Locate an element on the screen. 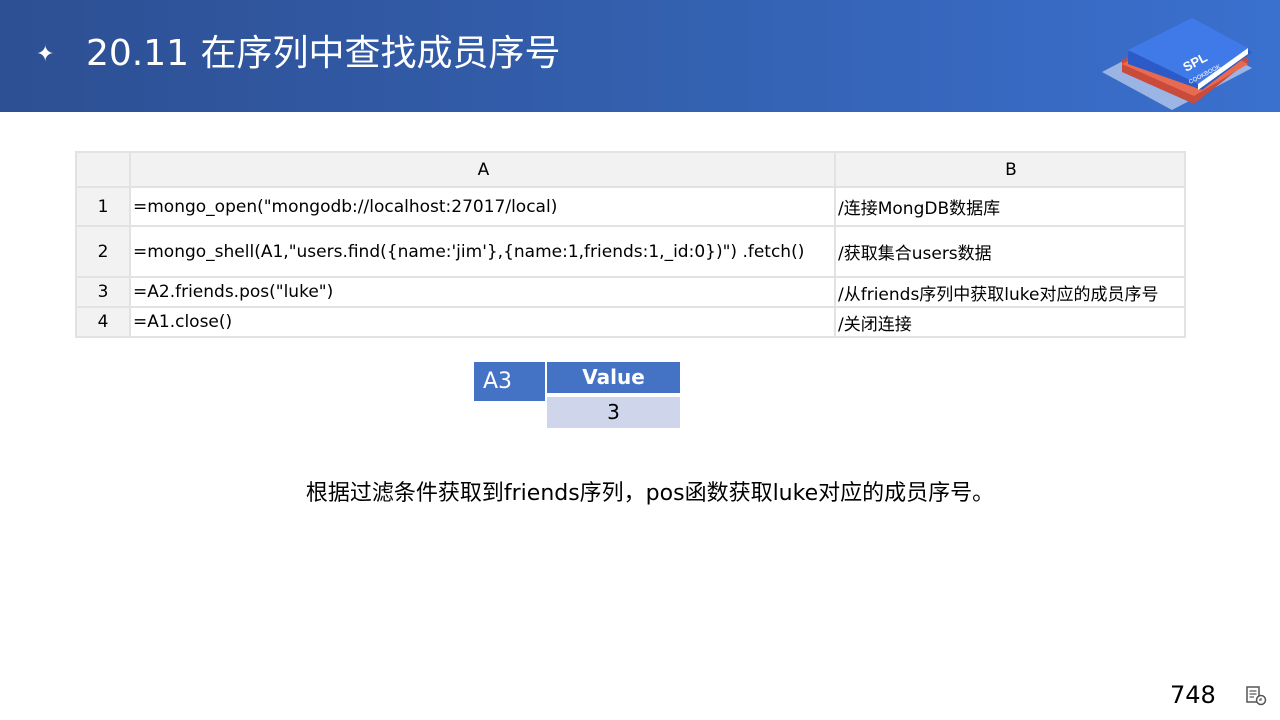 The height and width of the screenshot is (720, 1280). row-number: 3 is located at coordinates (103, 292).